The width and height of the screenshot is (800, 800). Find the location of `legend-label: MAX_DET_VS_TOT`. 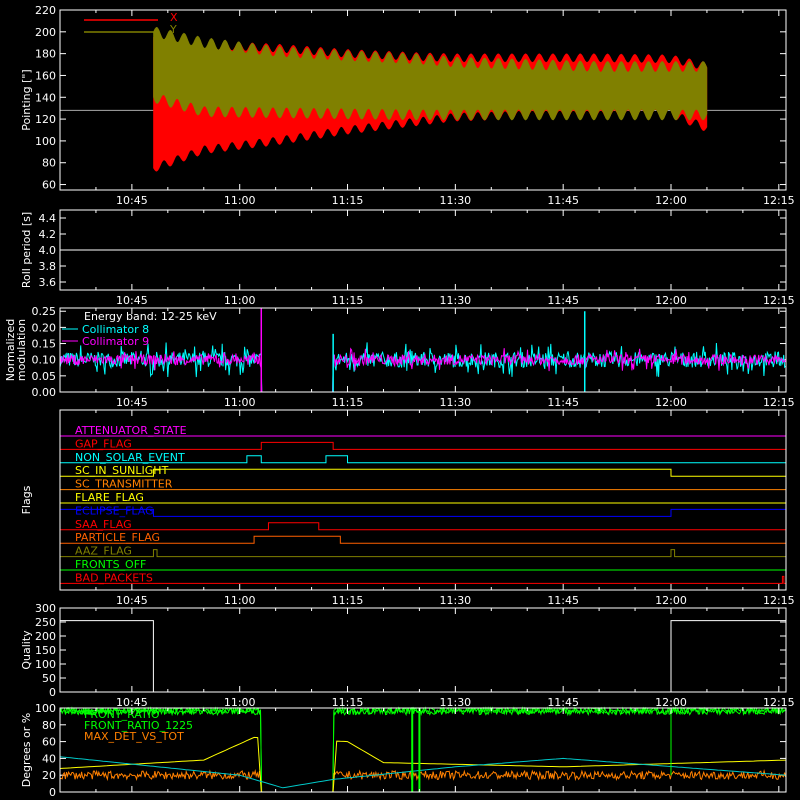

legend-label: MAX_DET_VS_TOT is located at coordinates (134, 736).